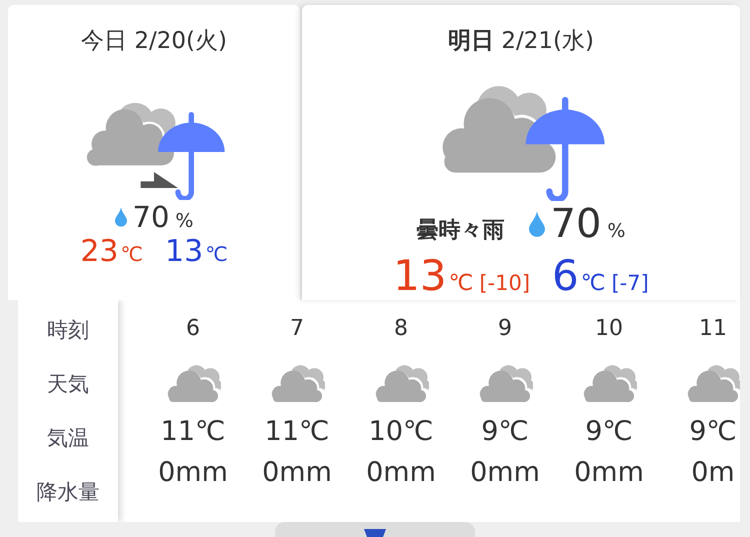 The height and width of the screenshot is (537, 750). I want to click on day-title: 今日 2/20(火), so click(154, 41).